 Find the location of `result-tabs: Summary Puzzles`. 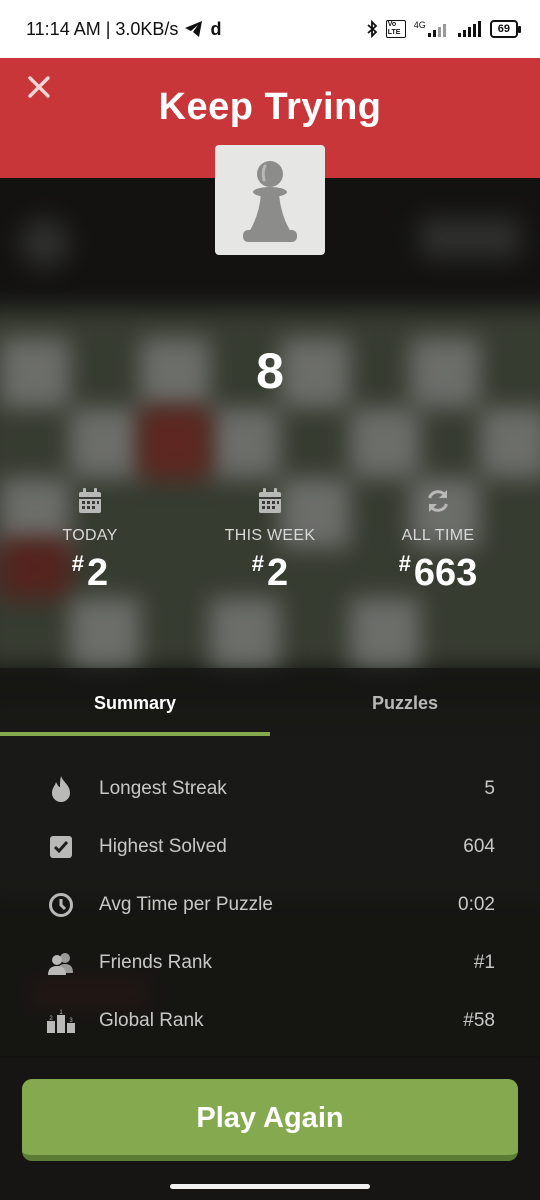

result-tabs: Summary Puzzles is located at coordinates (270, 702).